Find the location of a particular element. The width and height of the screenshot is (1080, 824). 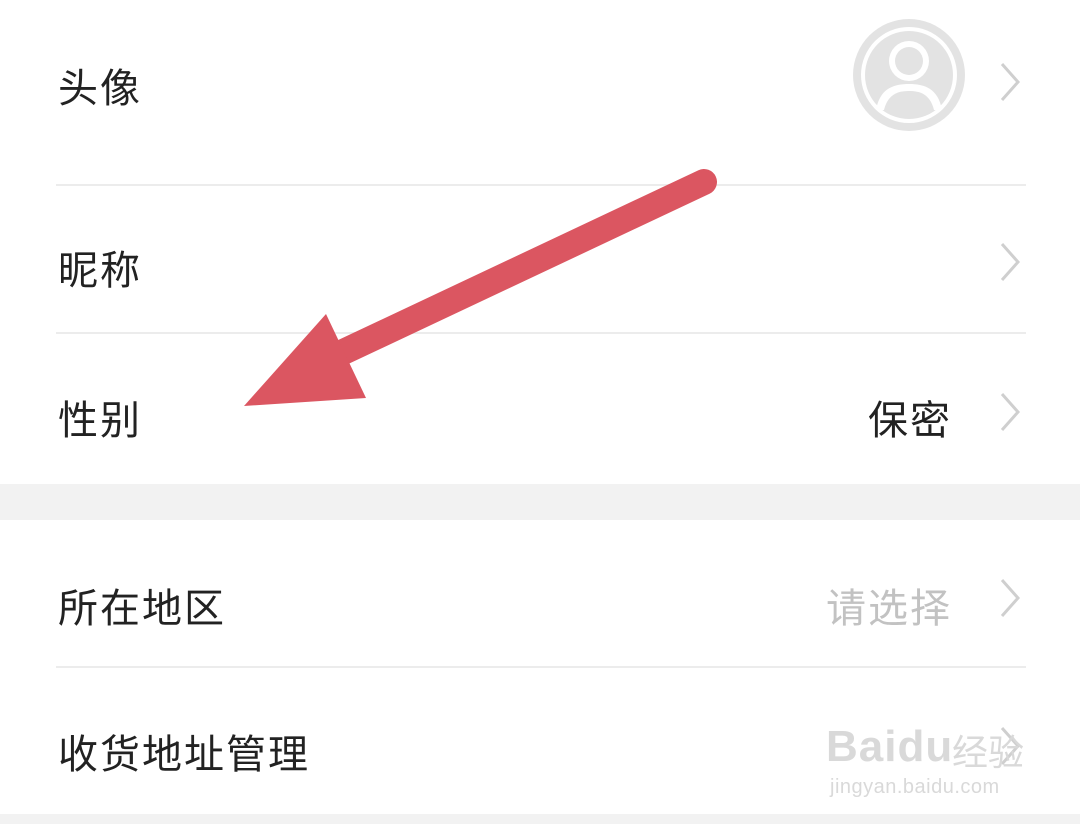

bottom-strip is located at coordinates (540, 819).